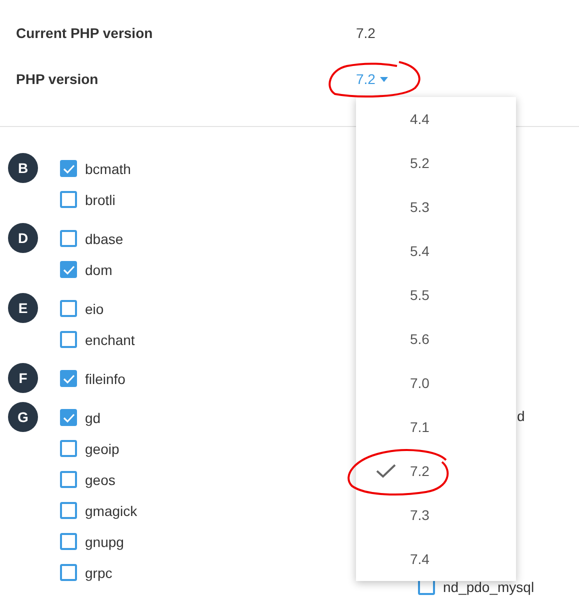  I want to click on menu-item: 7.4, so click(436, 559).